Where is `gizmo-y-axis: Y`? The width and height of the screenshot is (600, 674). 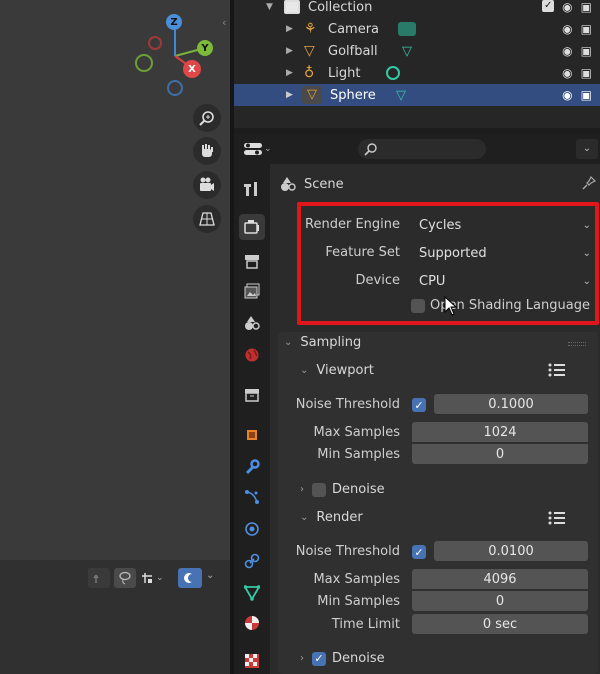 gizmo-y-axis: Y is located at coordinates (205, 48).